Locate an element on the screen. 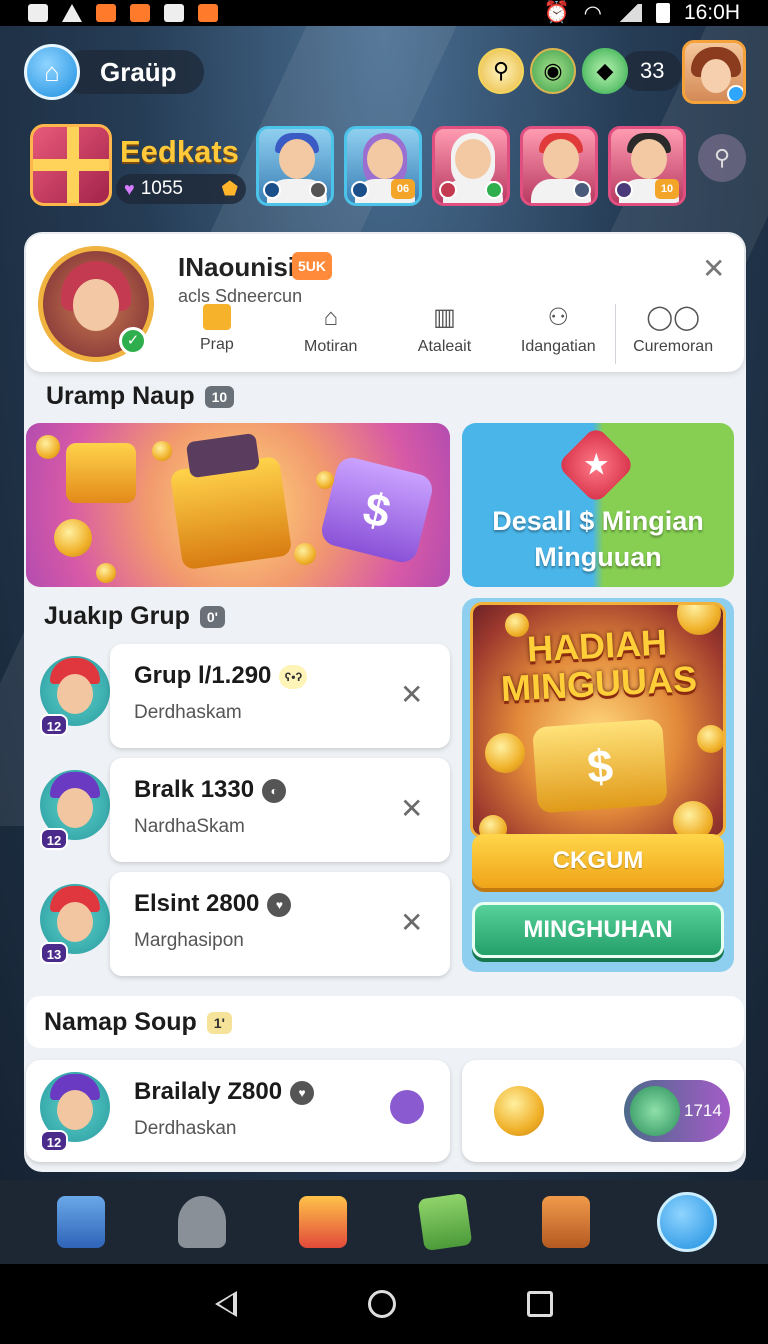  nav-search is located at coordinates (202, 1222).